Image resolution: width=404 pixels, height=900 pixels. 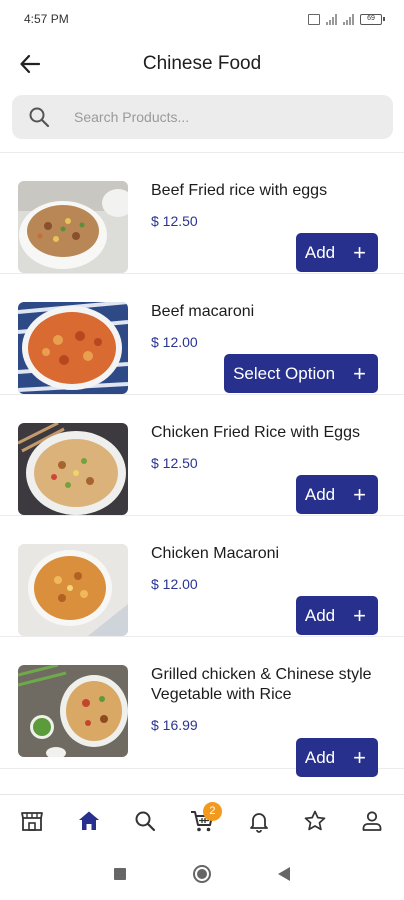 I want to click on recent-apps-button, so click(x=120, y=874).